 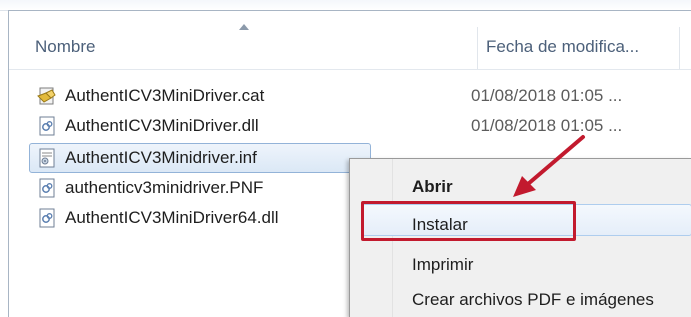 I want to click on annotation-arrow-icon, so click(x=549, y=166).